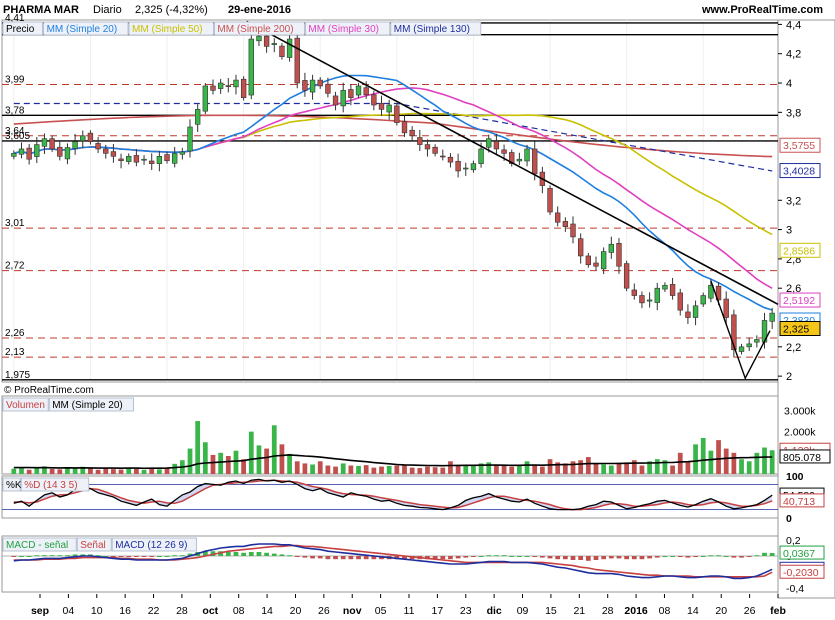  Describe the element at coordinates (802, 458) in the screenshot. I see `volume-value-label: 805.078` at that location.